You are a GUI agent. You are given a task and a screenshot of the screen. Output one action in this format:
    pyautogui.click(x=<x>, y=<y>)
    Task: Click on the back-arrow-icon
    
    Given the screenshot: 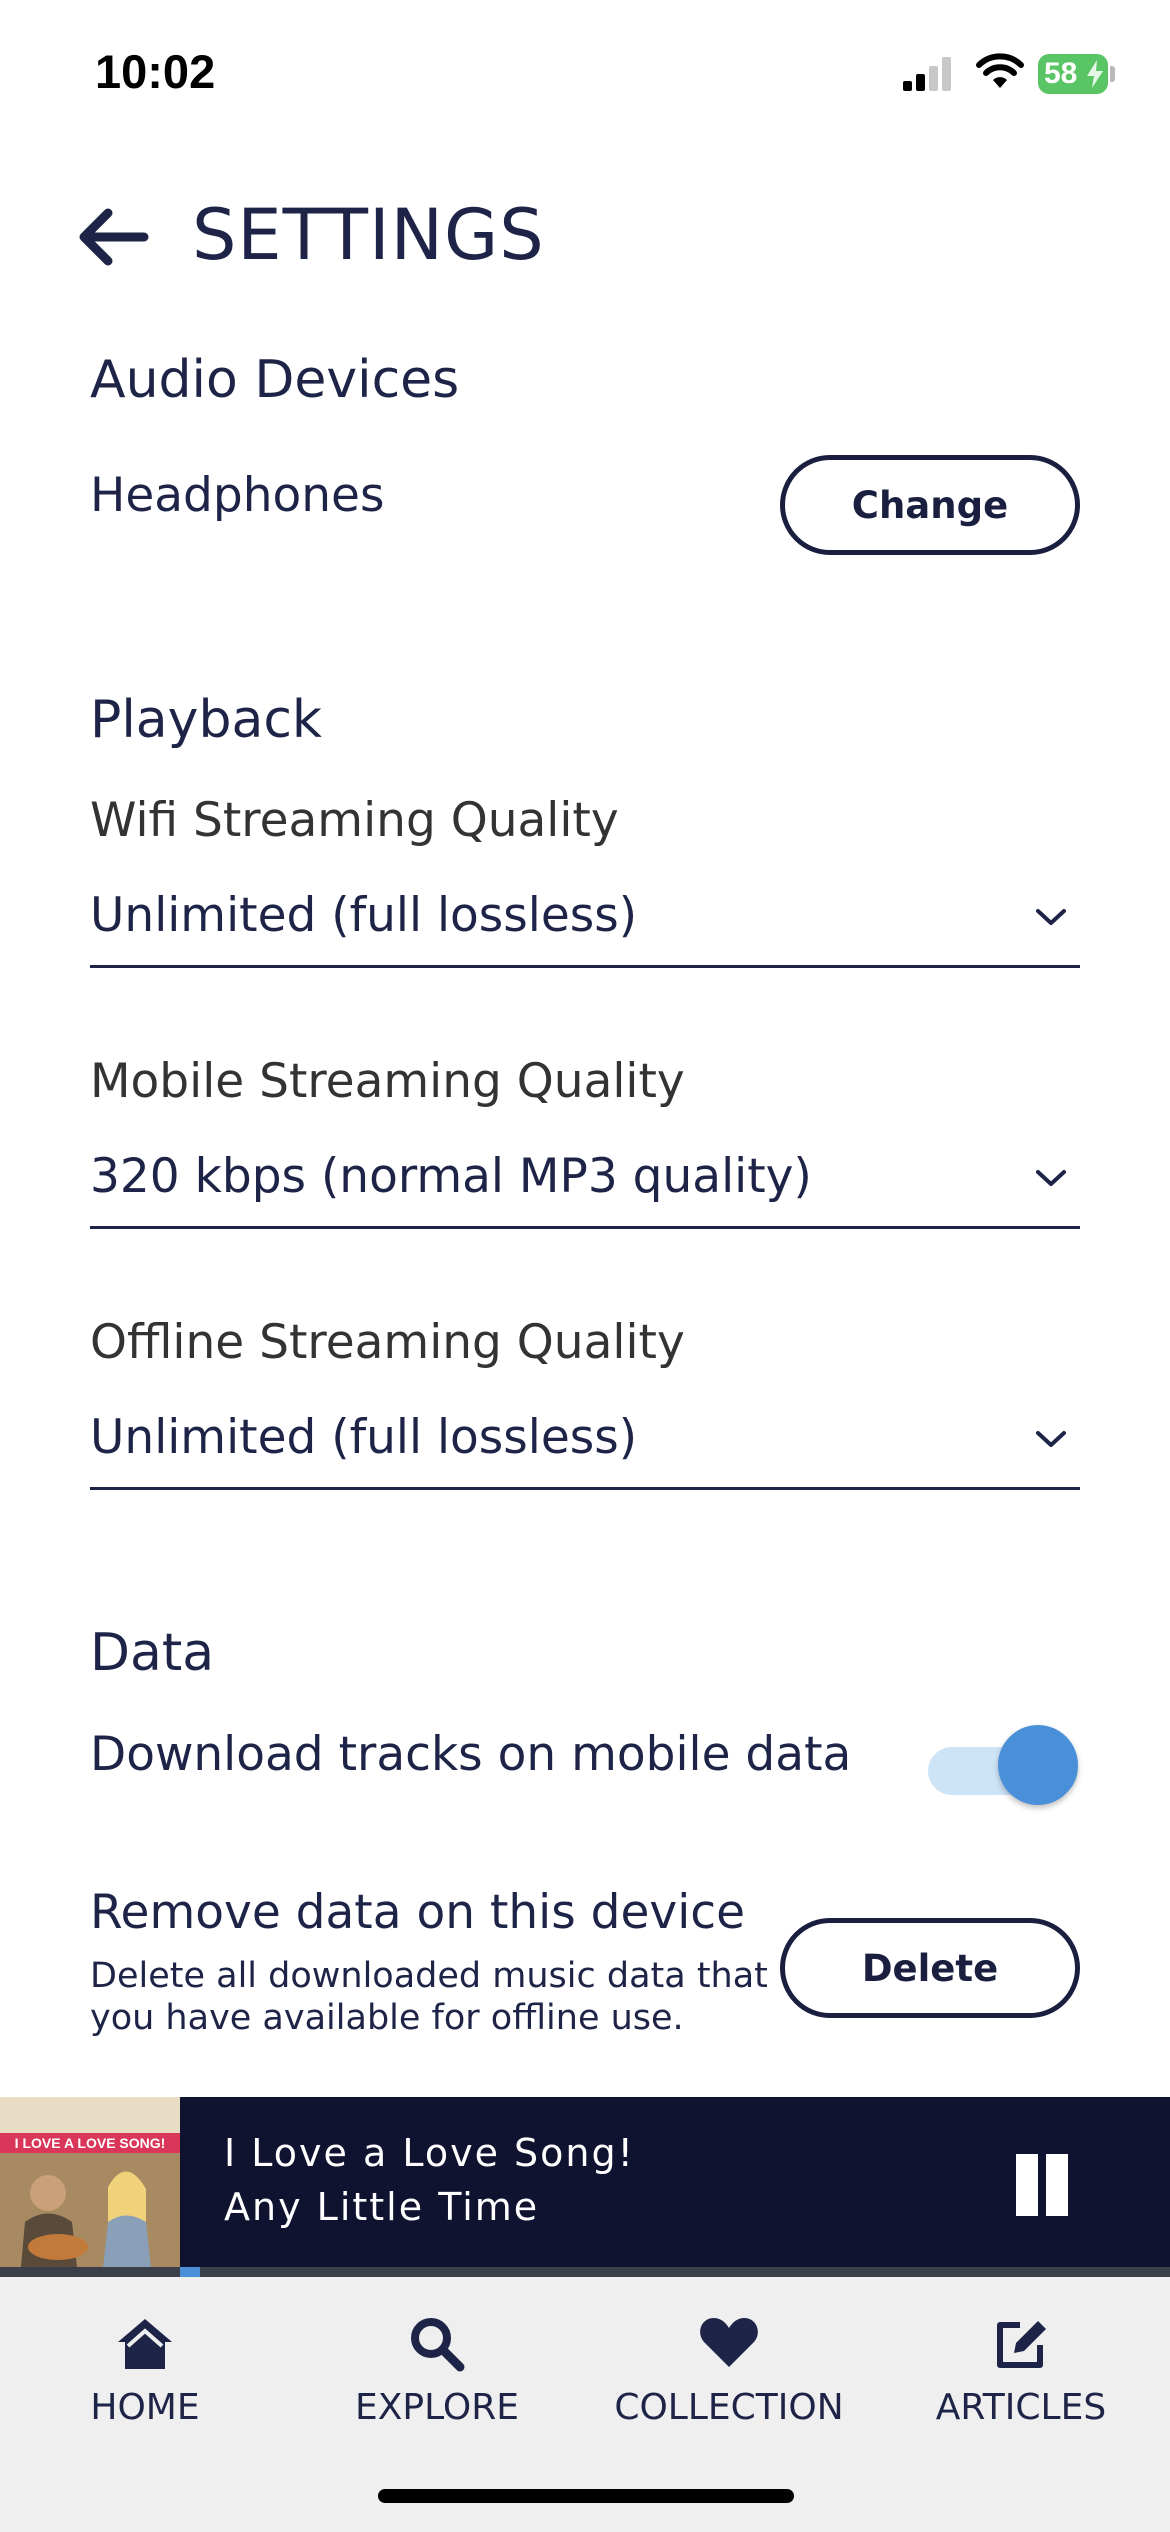 What is the action you would take?
    pyautogui.click(x=114, y=237)
    